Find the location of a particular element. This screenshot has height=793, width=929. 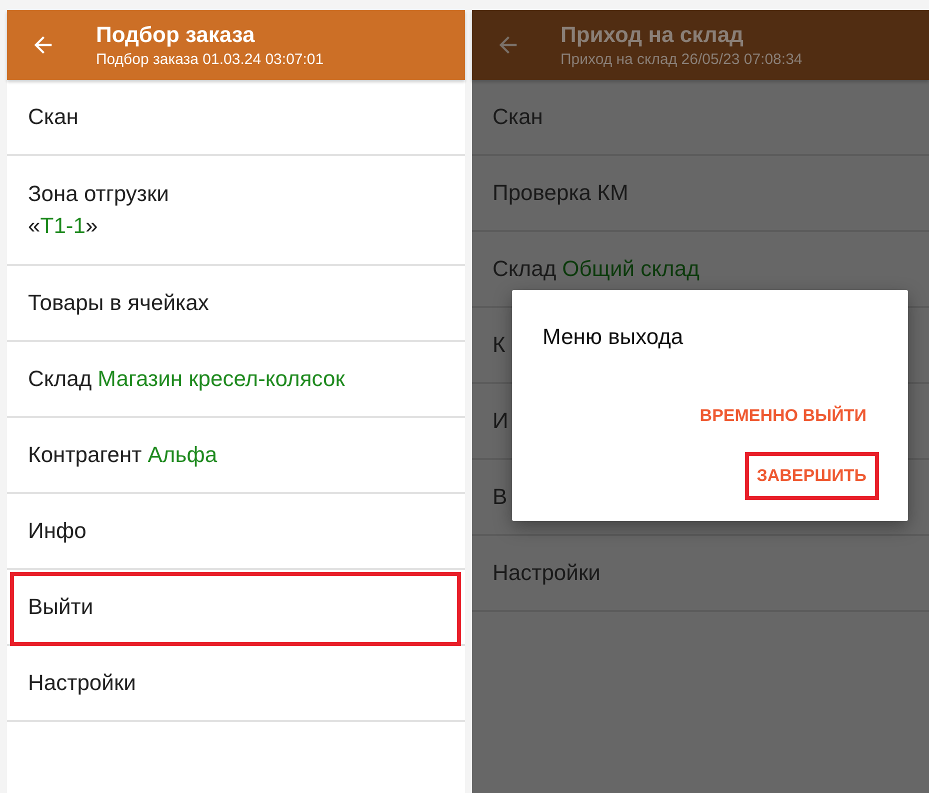

menu-item: Выйти is located at coordinates (235, 608).